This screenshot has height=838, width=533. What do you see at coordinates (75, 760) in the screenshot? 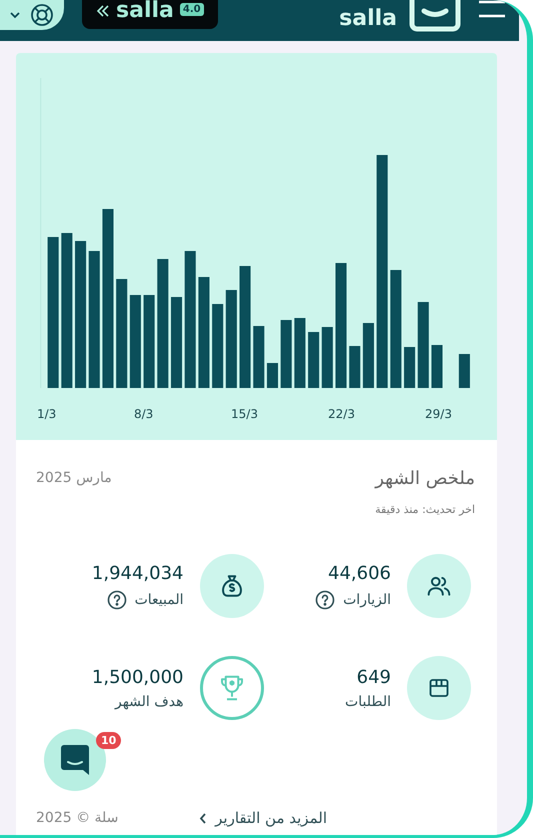
I see `chat-bubble-icon` at bounding box center [75, 760].